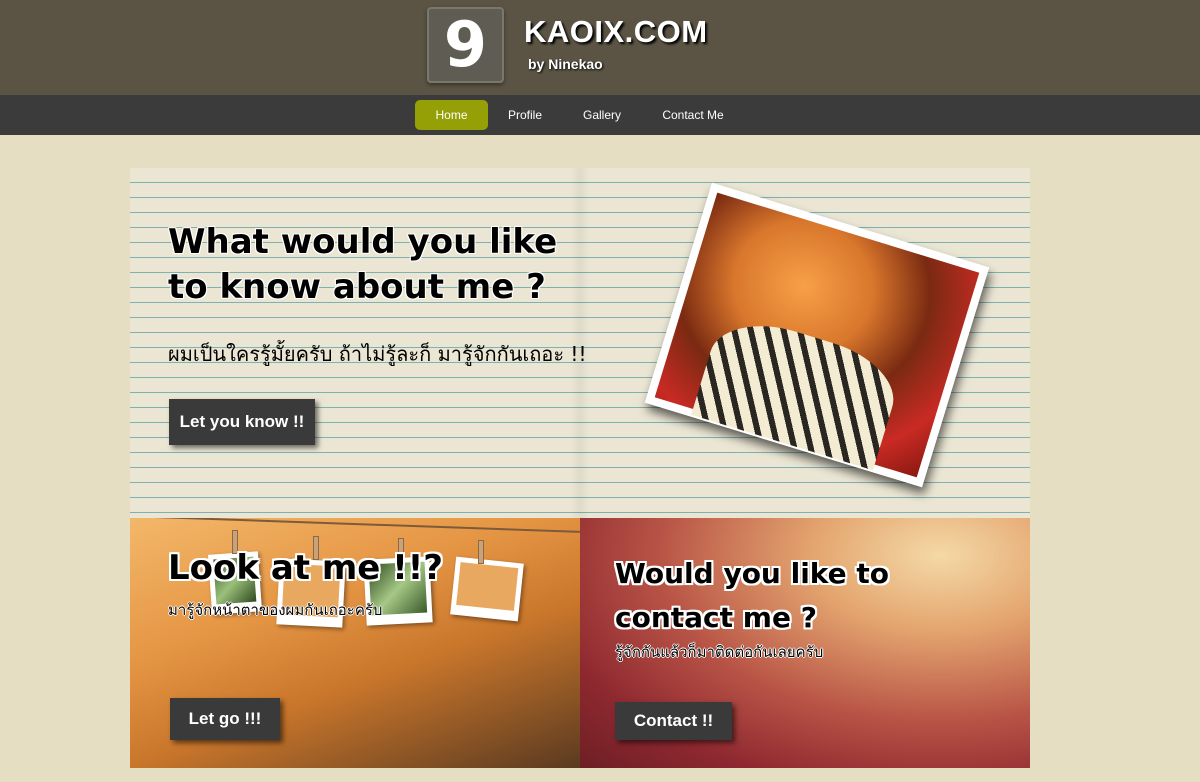  I want to click on photo-shirt-pattern, so click(798, 390).